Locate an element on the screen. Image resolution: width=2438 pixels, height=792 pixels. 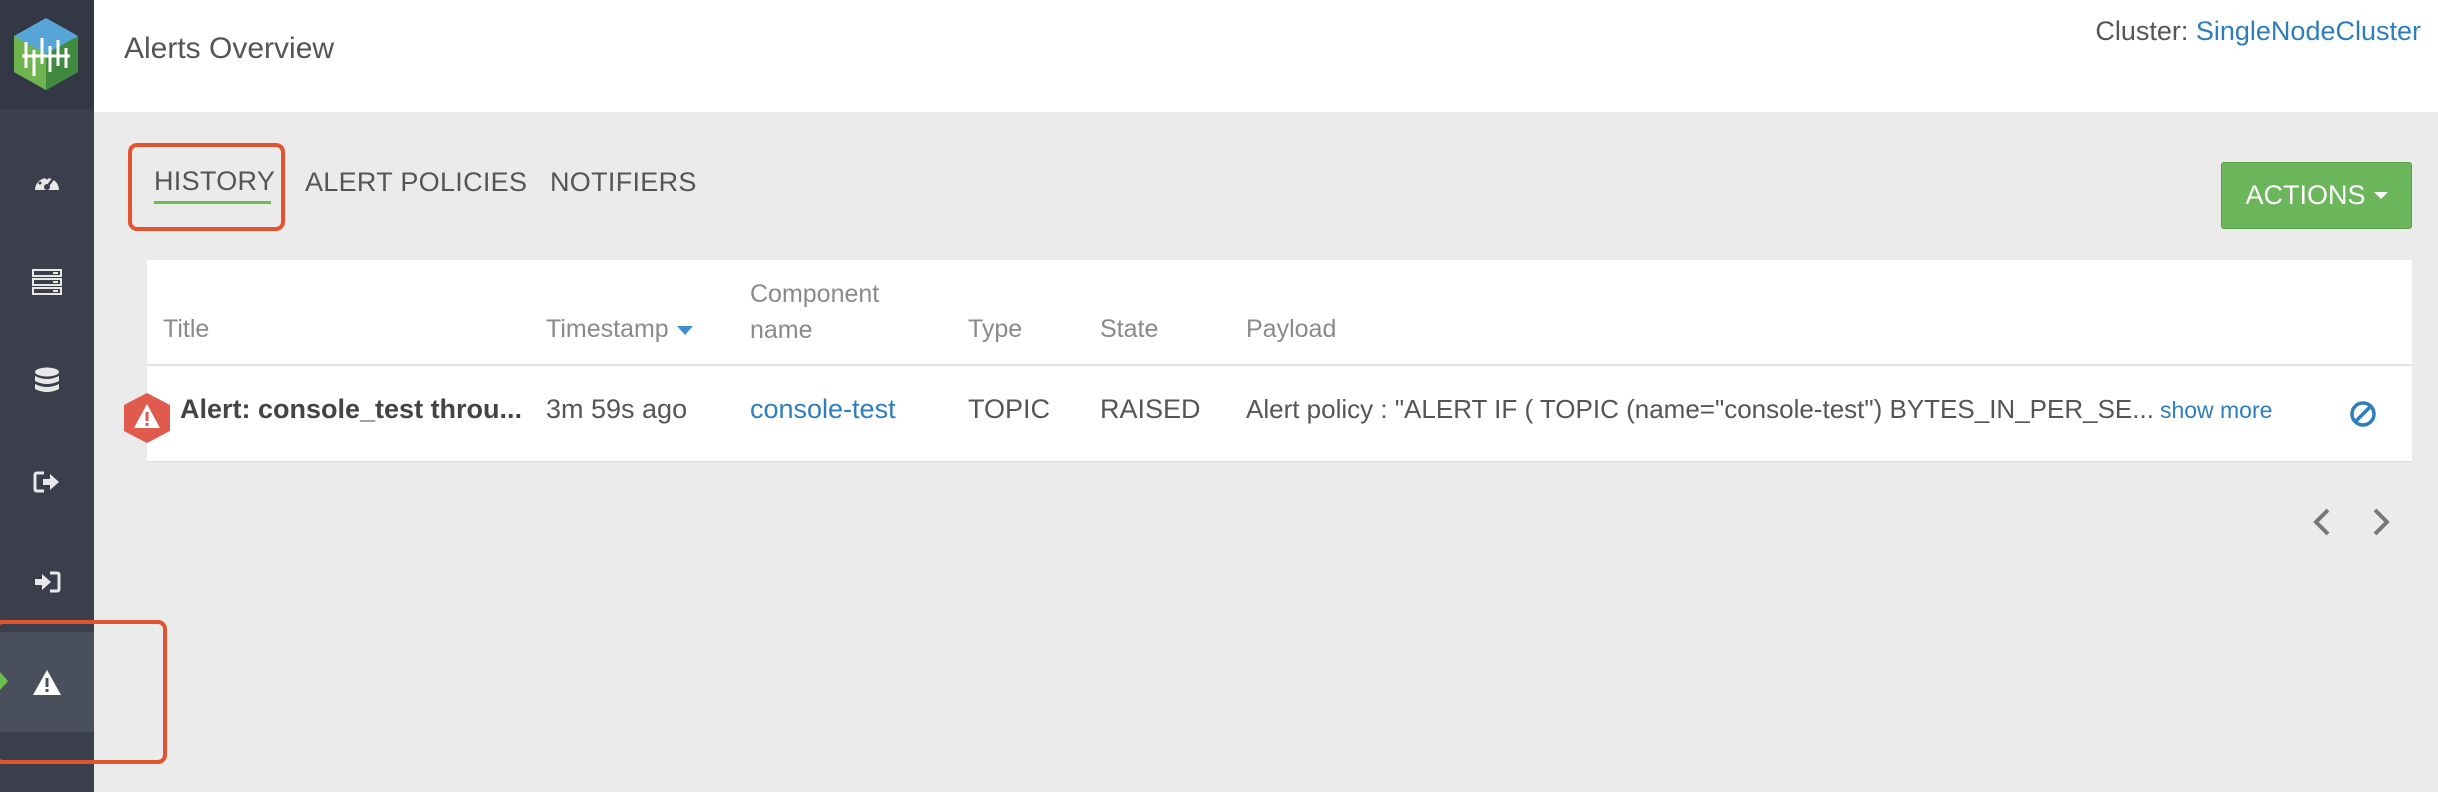
nav-dashboard is located at coordinates (47, 182).